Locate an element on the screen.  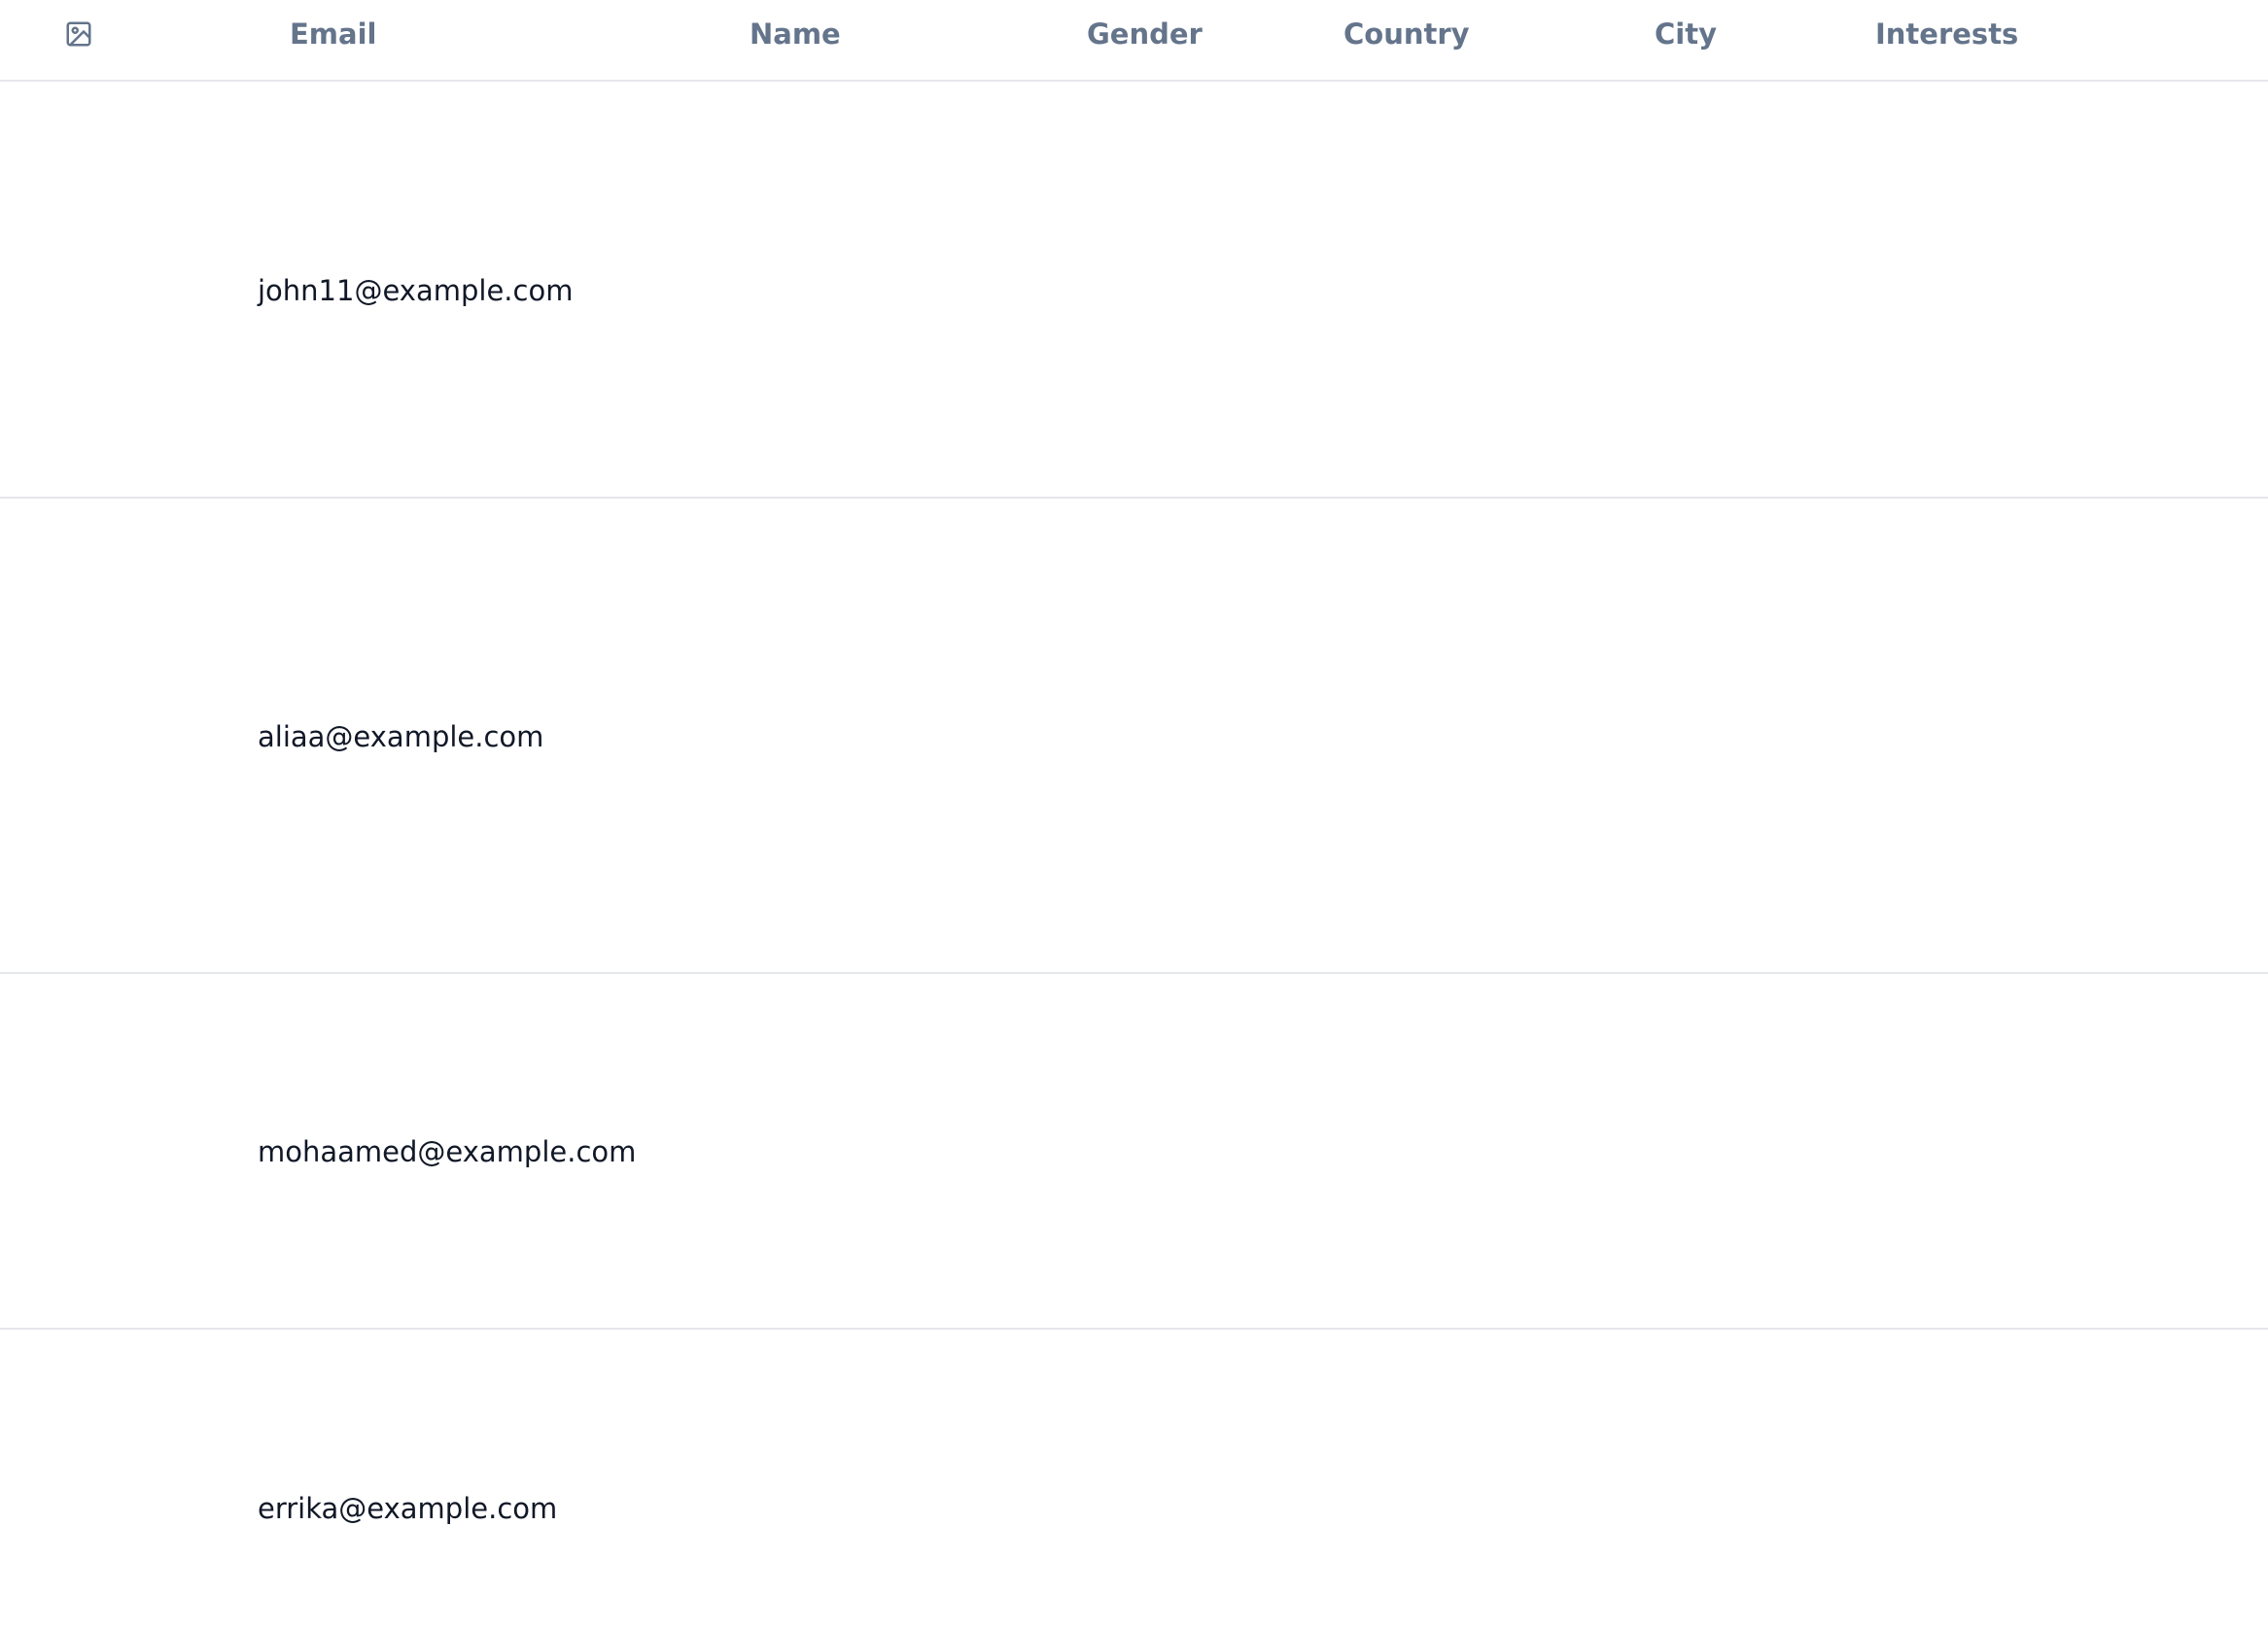
column-header-gender: Gender is located at coordinates (1145, 41).